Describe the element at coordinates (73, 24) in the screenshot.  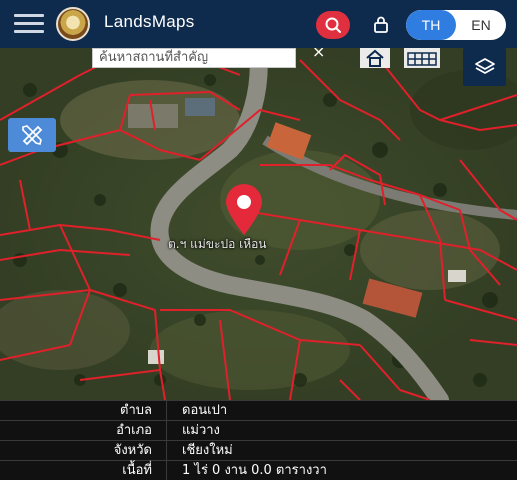
I see `land-department-seal-icon` at that location.